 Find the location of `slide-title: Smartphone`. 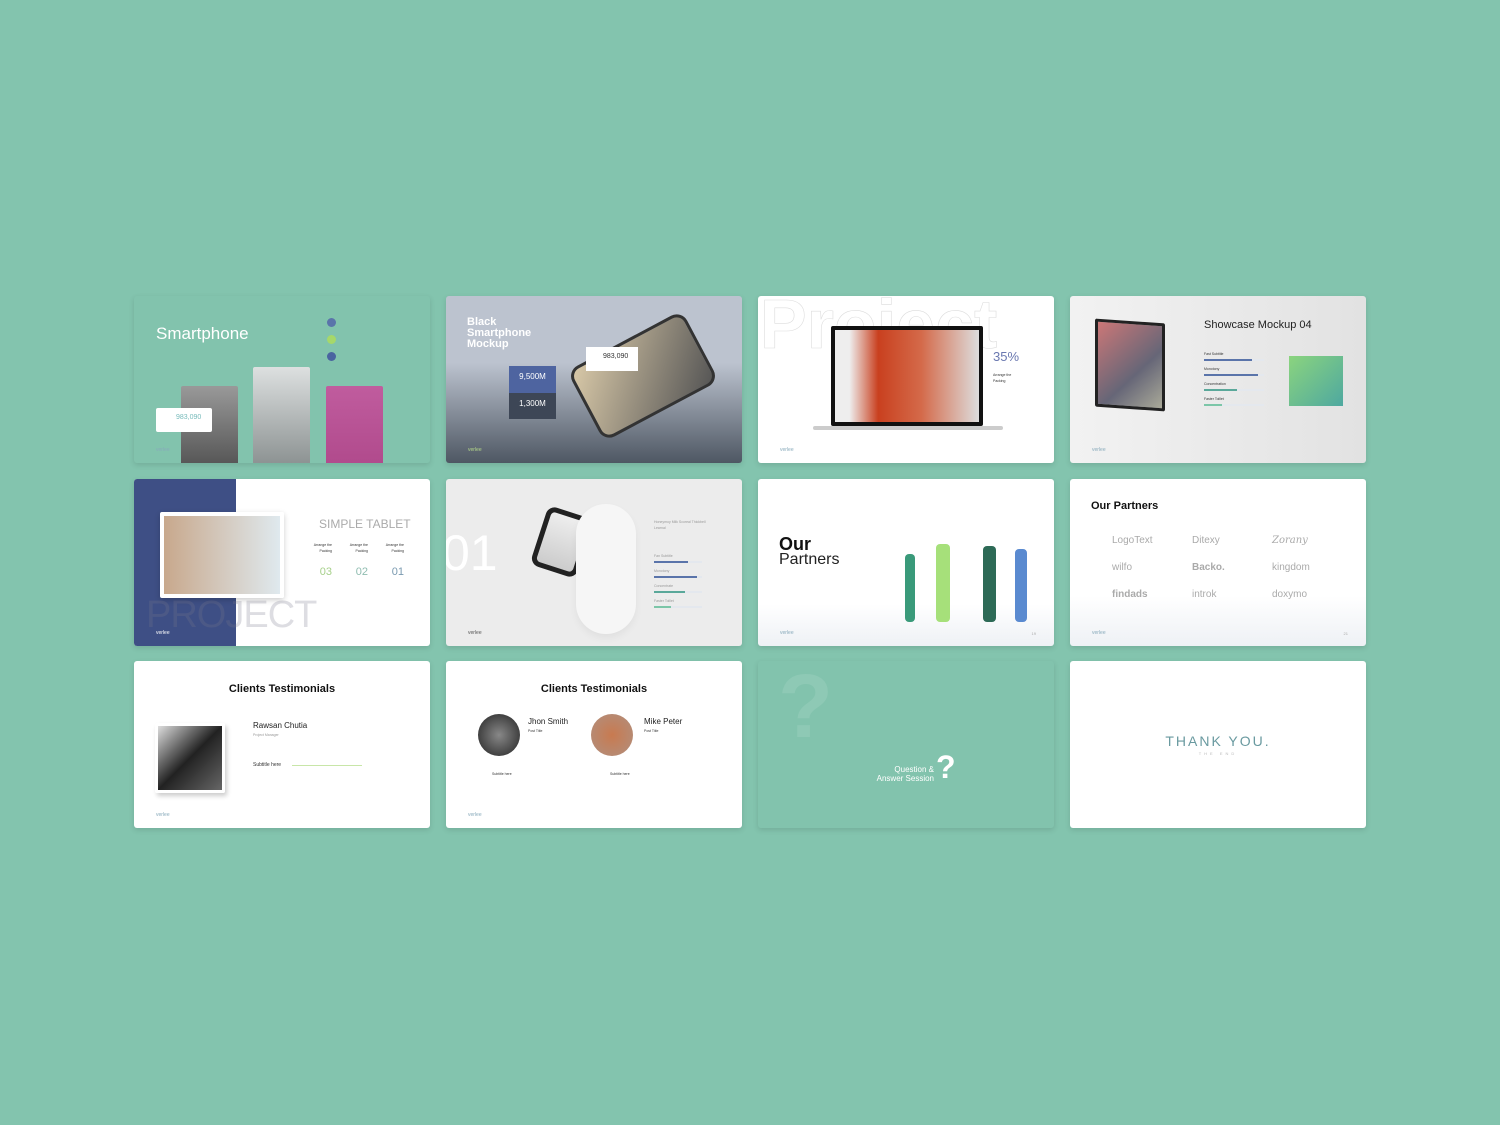

slide-title: Smartphone is located at coordinates (202, 333).